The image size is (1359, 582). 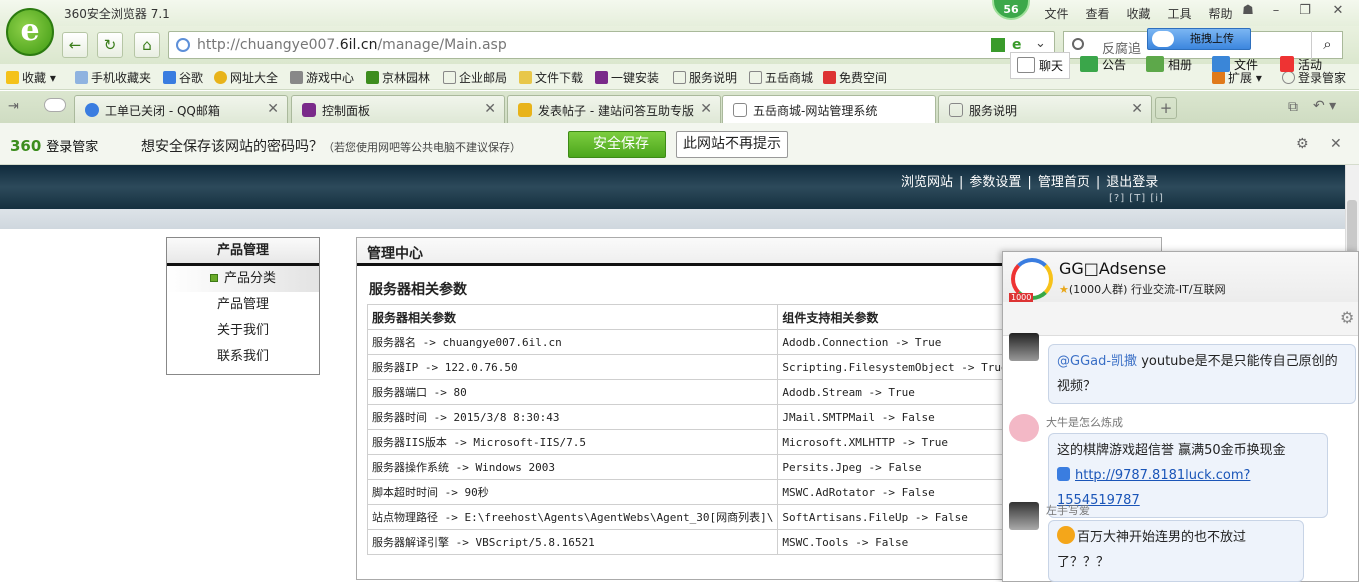 What do you see at coordinates (1248, 12) in the screenshot?
I see `skin-icon: ☗` at bounding box center [1248, 12].